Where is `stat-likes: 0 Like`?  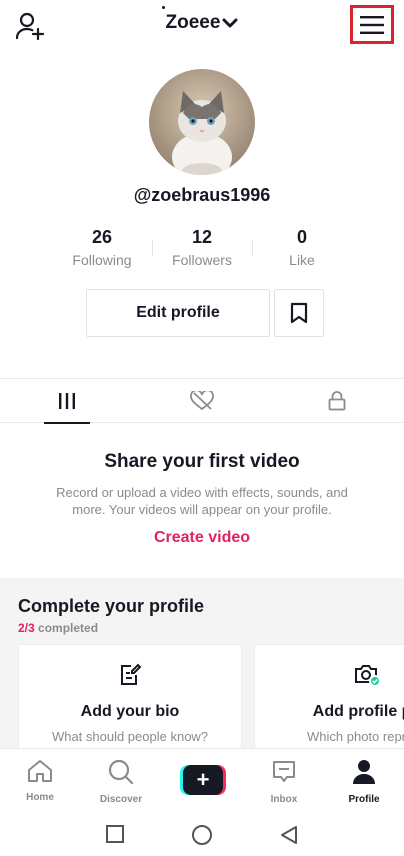 stat-likes: 0 Like is located at coordinates (302, 247).